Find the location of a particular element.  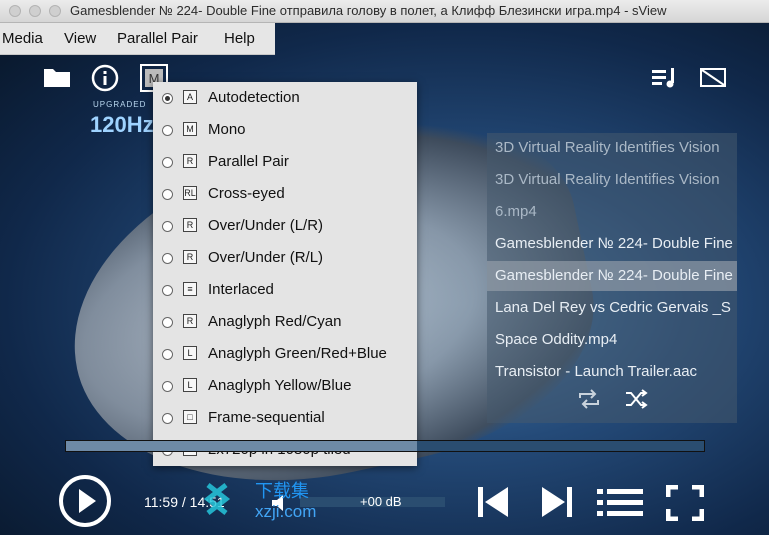

stereo-mode-item: R Over/Under (R/L) is located at coordinates (285, 258).